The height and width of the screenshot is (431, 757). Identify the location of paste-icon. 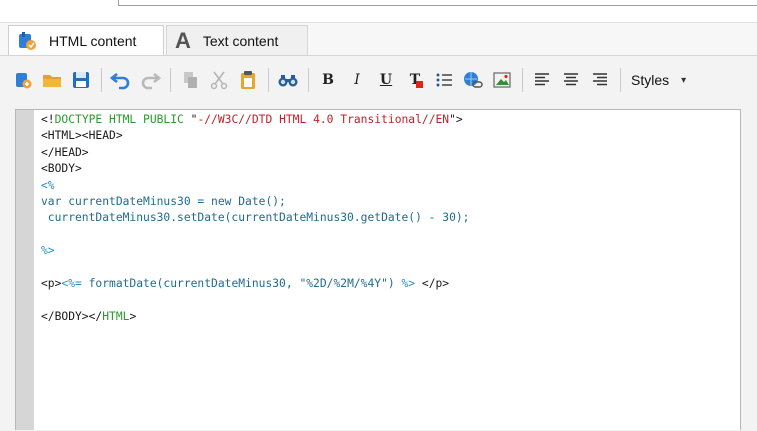
(248, 80).